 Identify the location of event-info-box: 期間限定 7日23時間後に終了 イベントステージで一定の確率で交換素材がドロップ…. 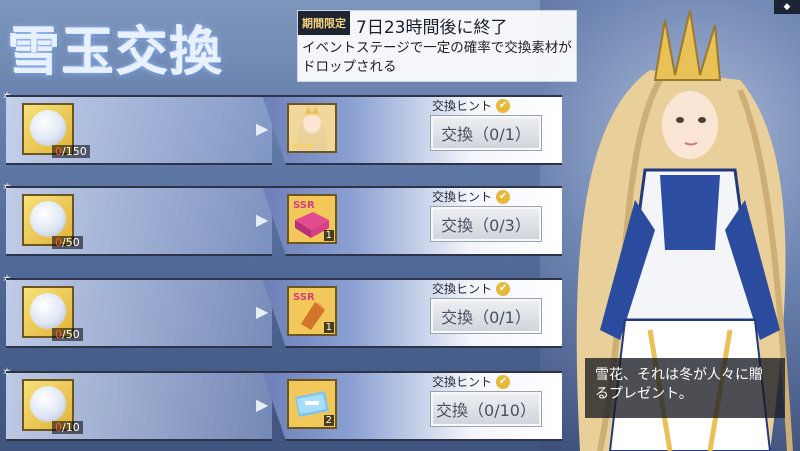
(437, 46).